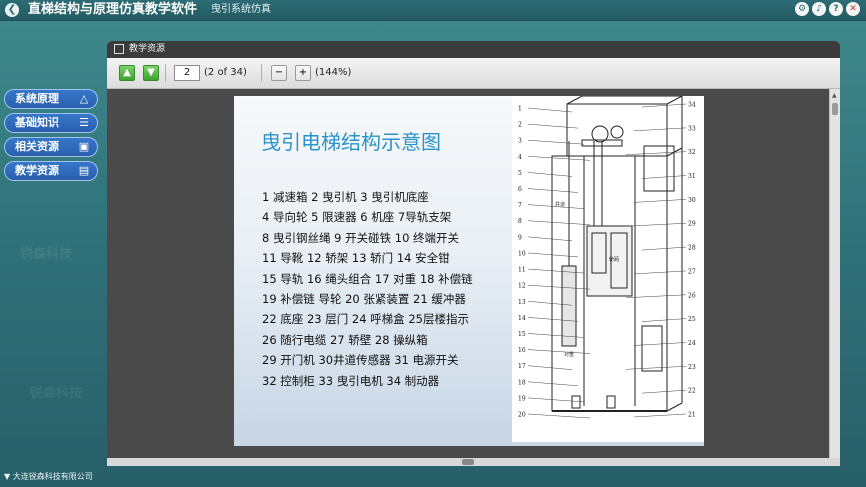  What do you see at coordinates (569, 354) in the screenshot?
I see `diagram-part-text: 对重` at bounding box center [569, 354].